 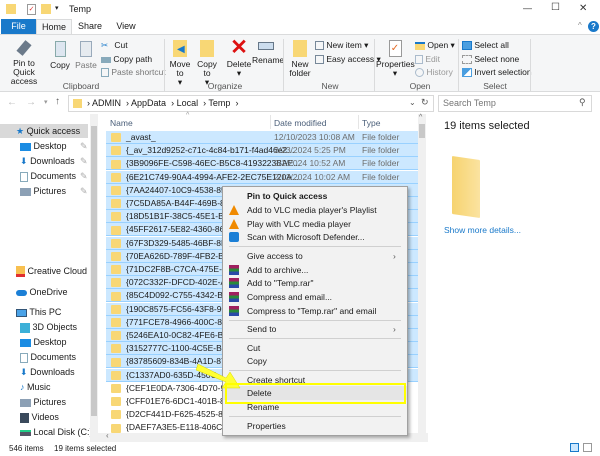 What do you see at coordinates (593, 26) in the screenshot?
I see `help-icon: ?` at bounding box center [593, 26].